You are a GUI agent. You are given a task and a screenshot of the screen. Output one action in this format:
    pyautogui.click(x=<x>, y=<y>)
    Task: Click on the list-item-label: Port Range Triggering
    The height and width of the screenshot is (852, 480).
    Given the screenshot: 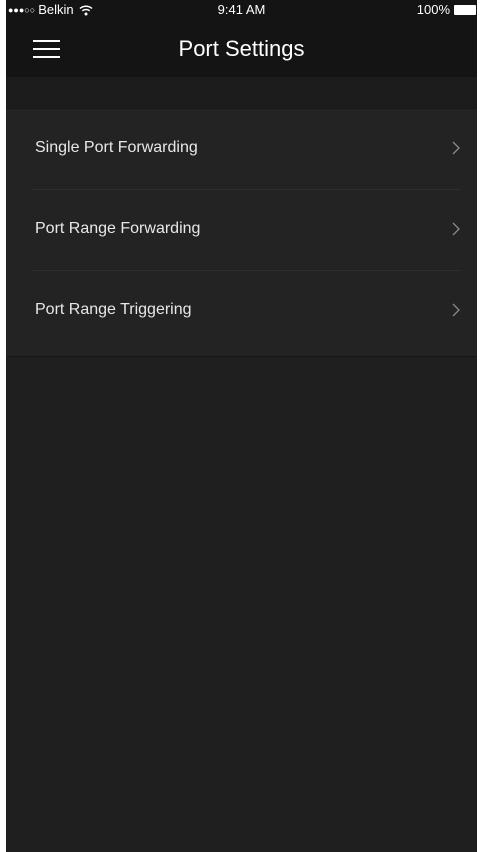 What is the action you would take?
    pyautogui.click(x=113, y=309)
    